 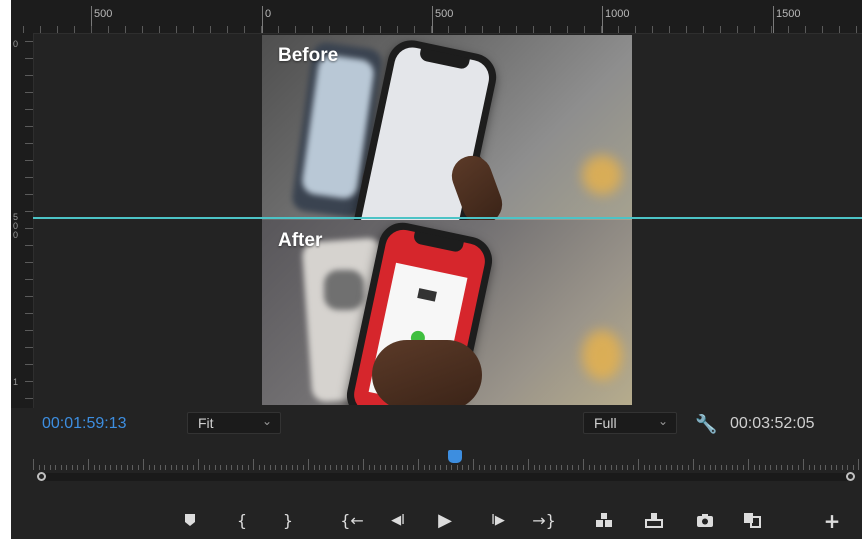 What do you see at coordinates (630, 423) in the screenshot?
I see `playback-resolution-dropdown: Full ⌄` at bounding box center [630, 423].